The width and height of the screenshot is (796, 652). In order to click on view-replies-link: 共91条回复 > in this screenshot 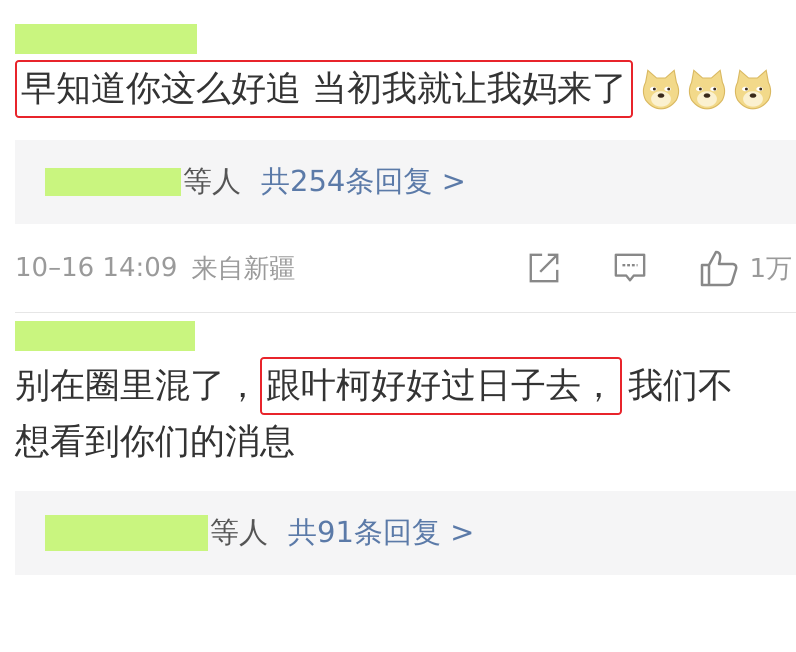, I will do `click(381, 533)`.